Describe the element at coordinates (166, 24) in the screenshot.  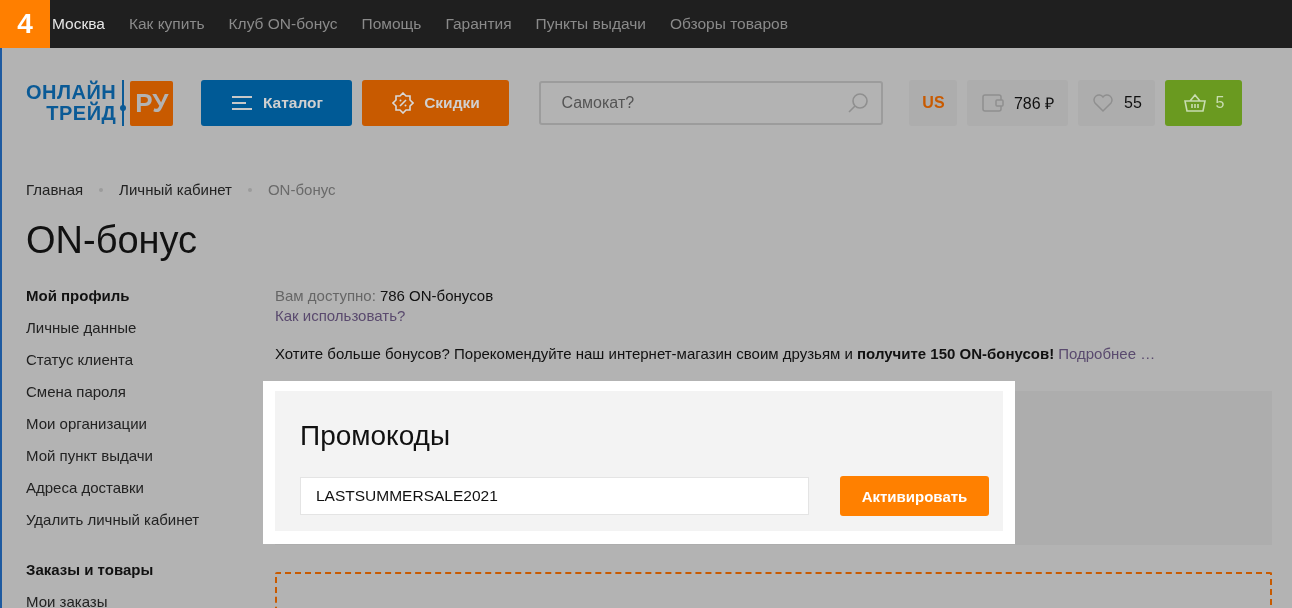
I see `nav-link: Как купить` at that location.